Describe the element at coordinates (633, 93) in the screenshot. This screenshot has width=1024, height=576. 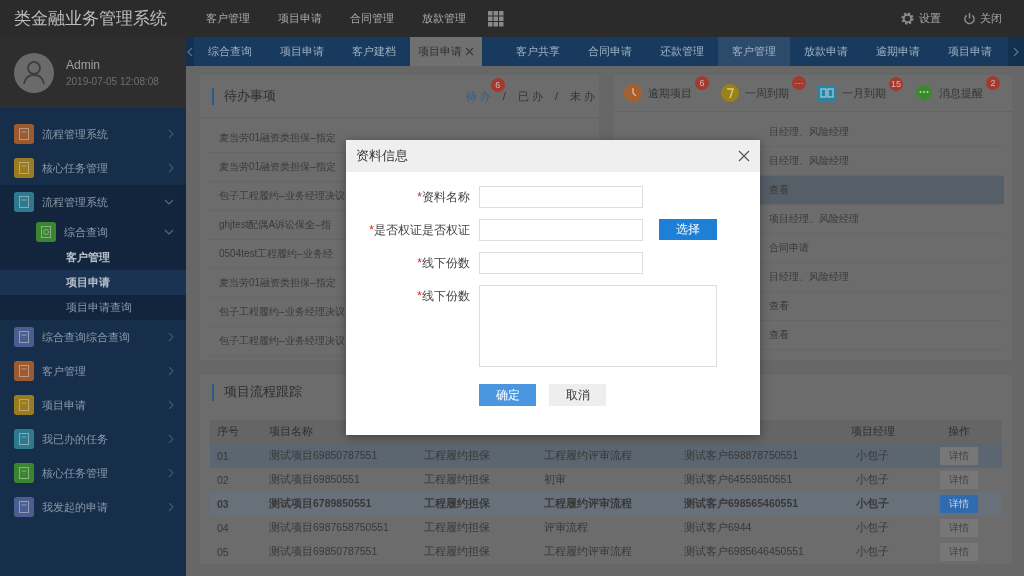
I see `clock-icon` at that location.